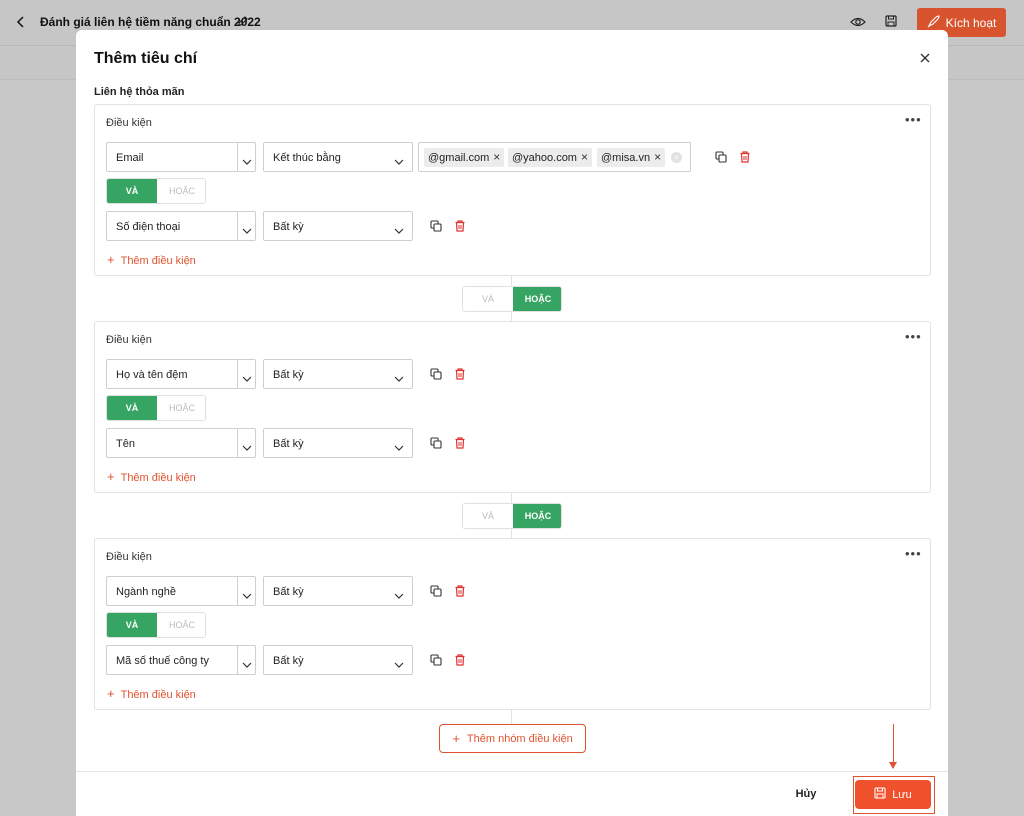 The height and width of the screenshot is (816, 1024). Describe the element at coordinates (148, 227) in the screenshot. I see `field-value: Số điện thoại` at that location.